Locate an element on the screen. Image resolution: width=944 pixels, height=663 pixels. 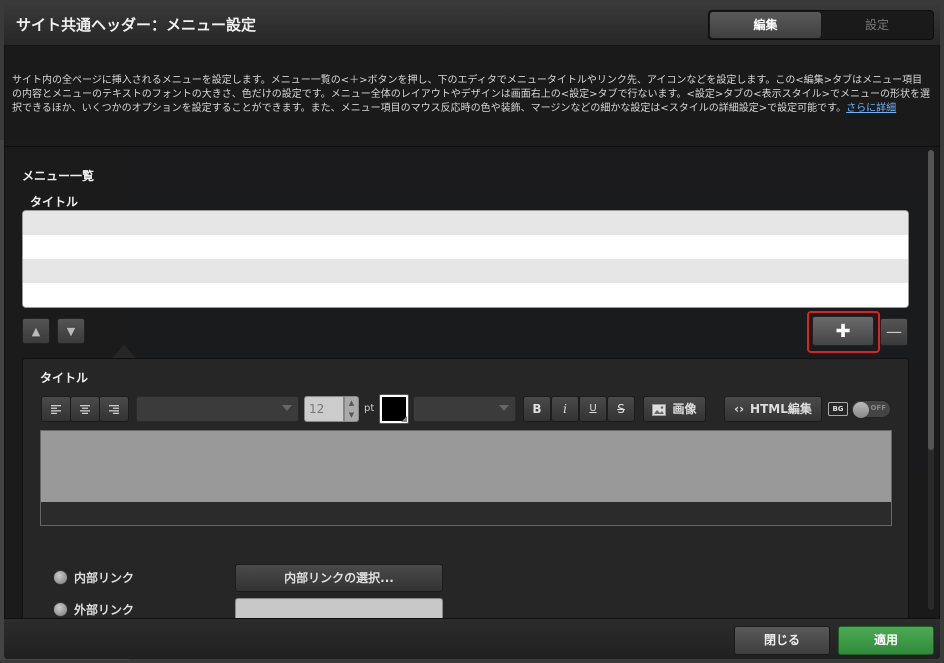
internal-link-label: 内部リンク is located at coordinates (104, 578).